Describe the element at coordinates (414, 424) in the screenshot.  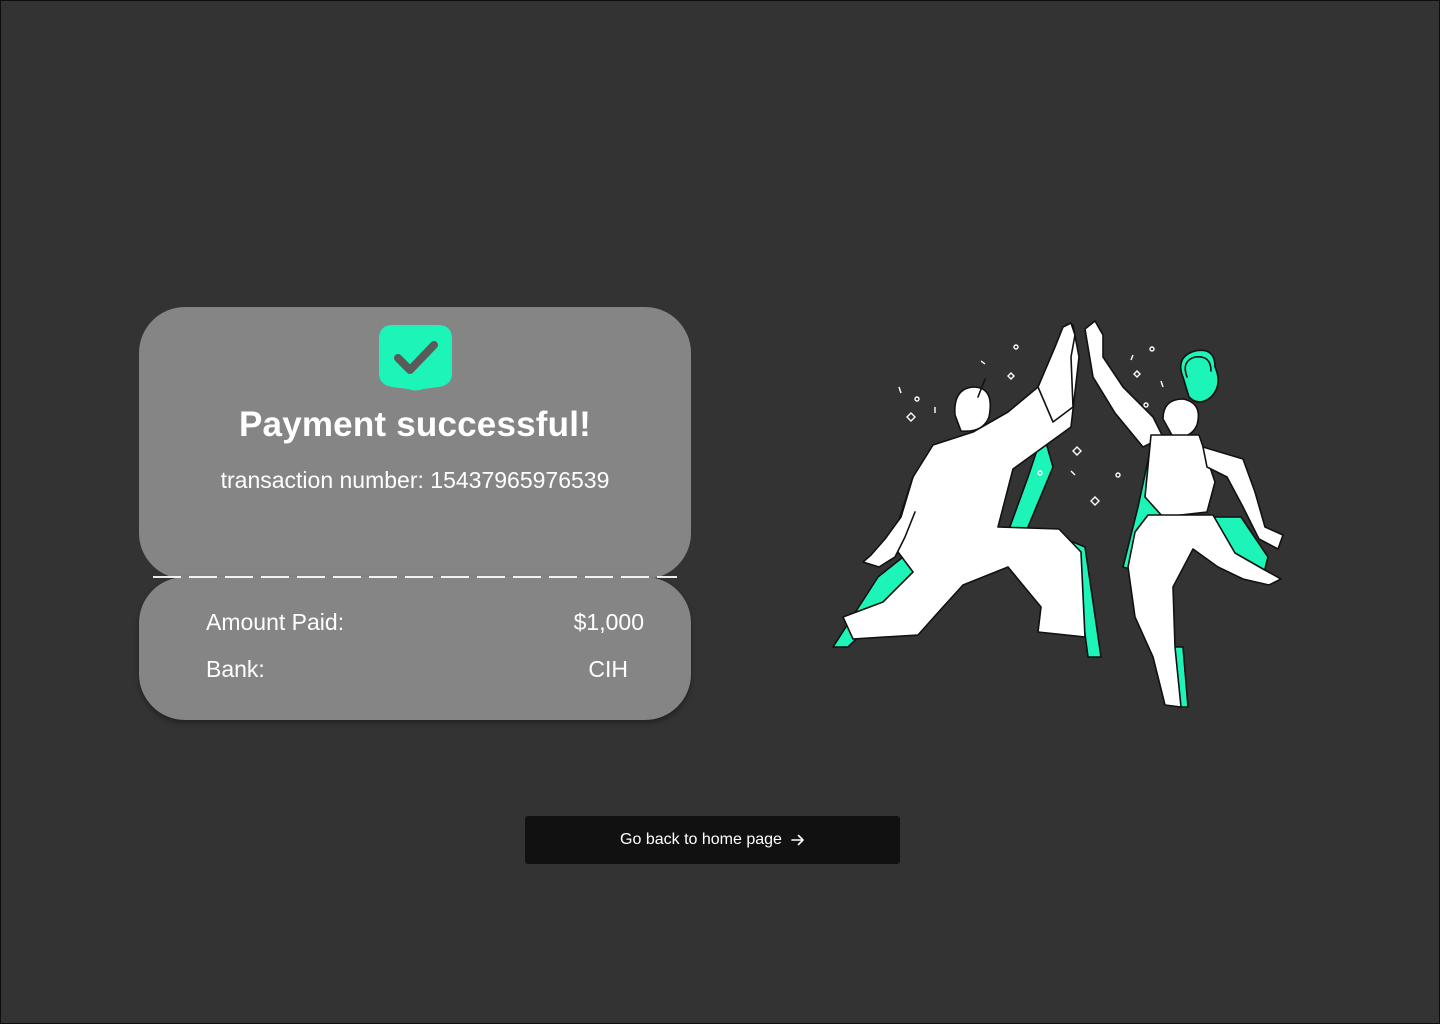
I see `success-title: Payment successful!` at that location.